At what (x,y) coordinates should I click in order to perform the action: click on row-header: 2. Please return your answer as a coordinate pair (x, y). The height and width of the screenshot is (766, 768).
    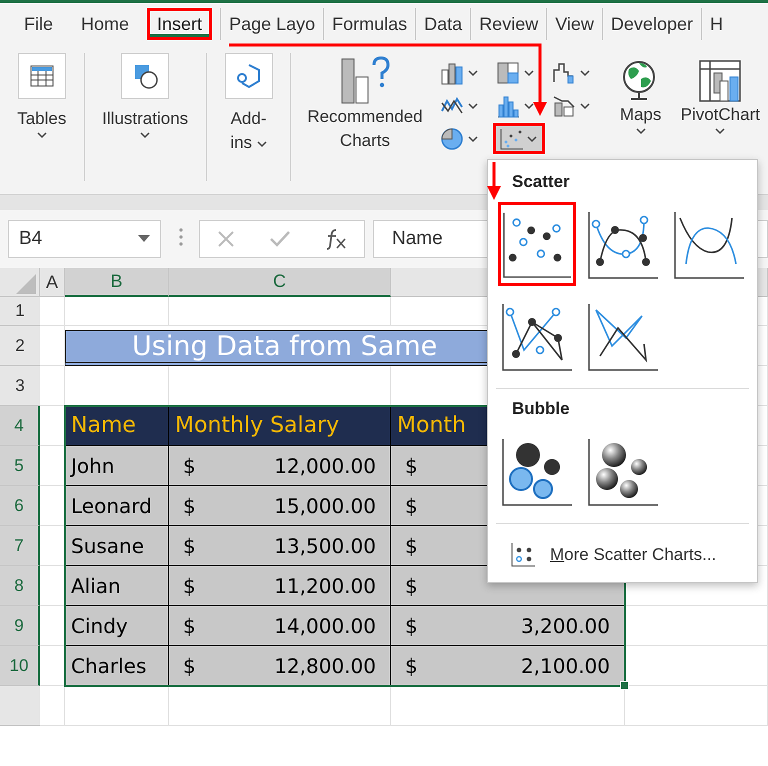
    Looking at the image, I should click on (20, 346).